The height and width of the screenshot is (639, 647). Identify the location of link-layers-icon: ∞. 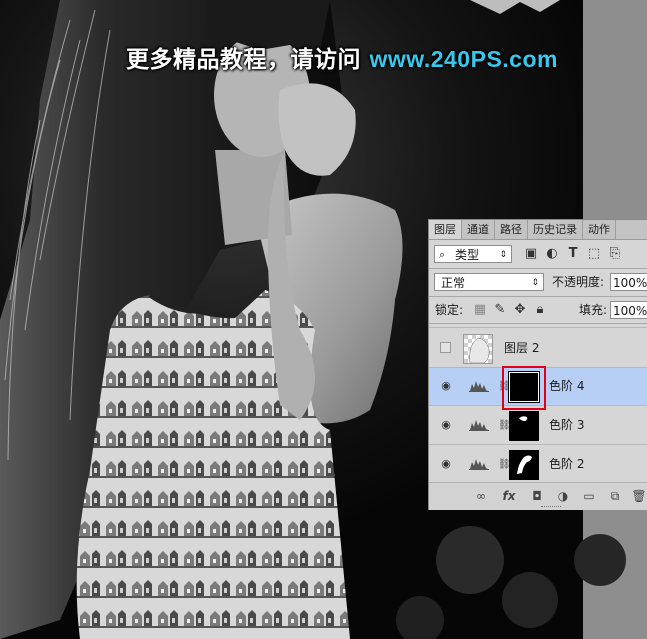
(481, 496).